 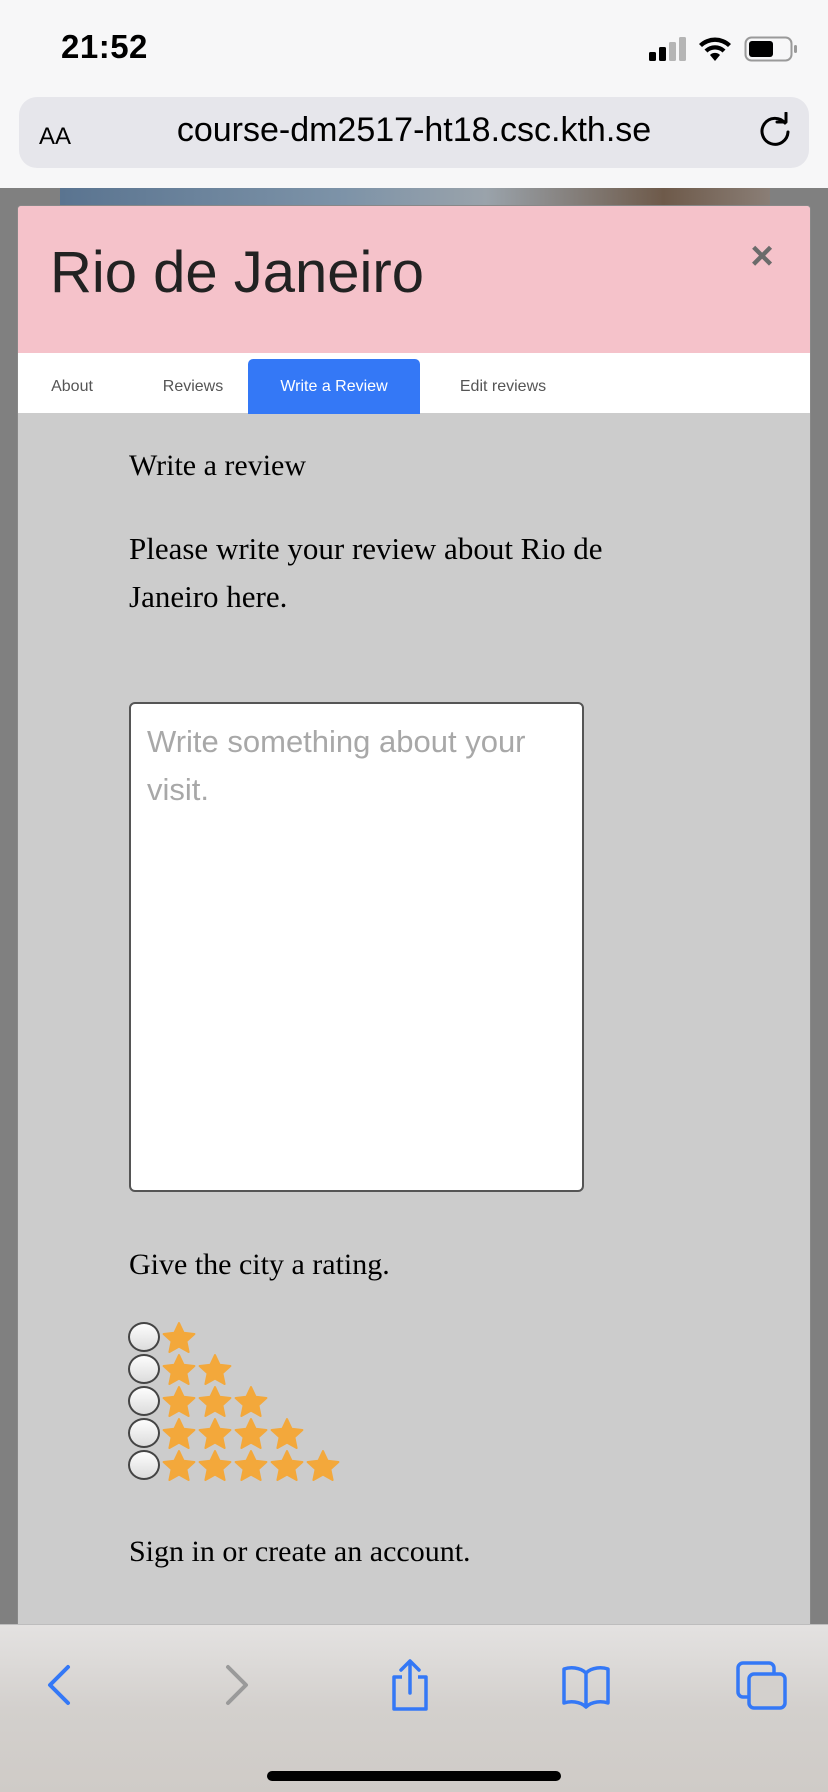 I want to click on modal-header: Rio de Janeiro ×, so click(x=414, y=279).